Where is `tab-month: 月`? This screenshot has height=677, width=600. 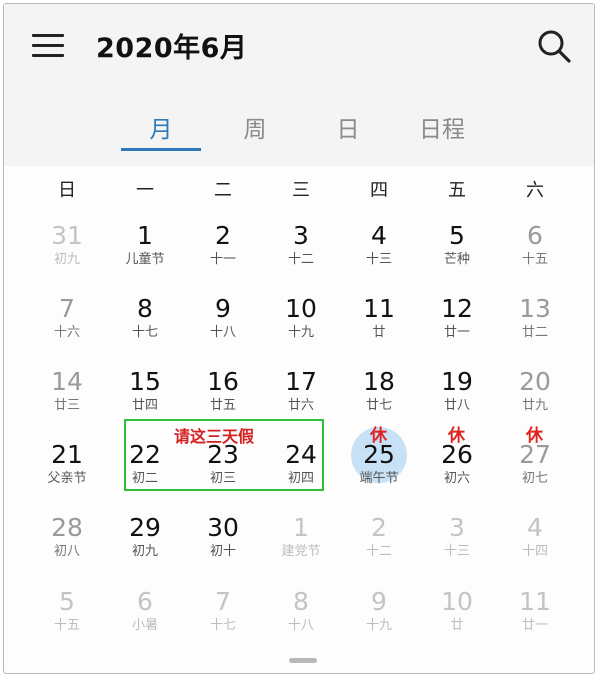
tab-month: 月 is located at coordinates (161, 127).